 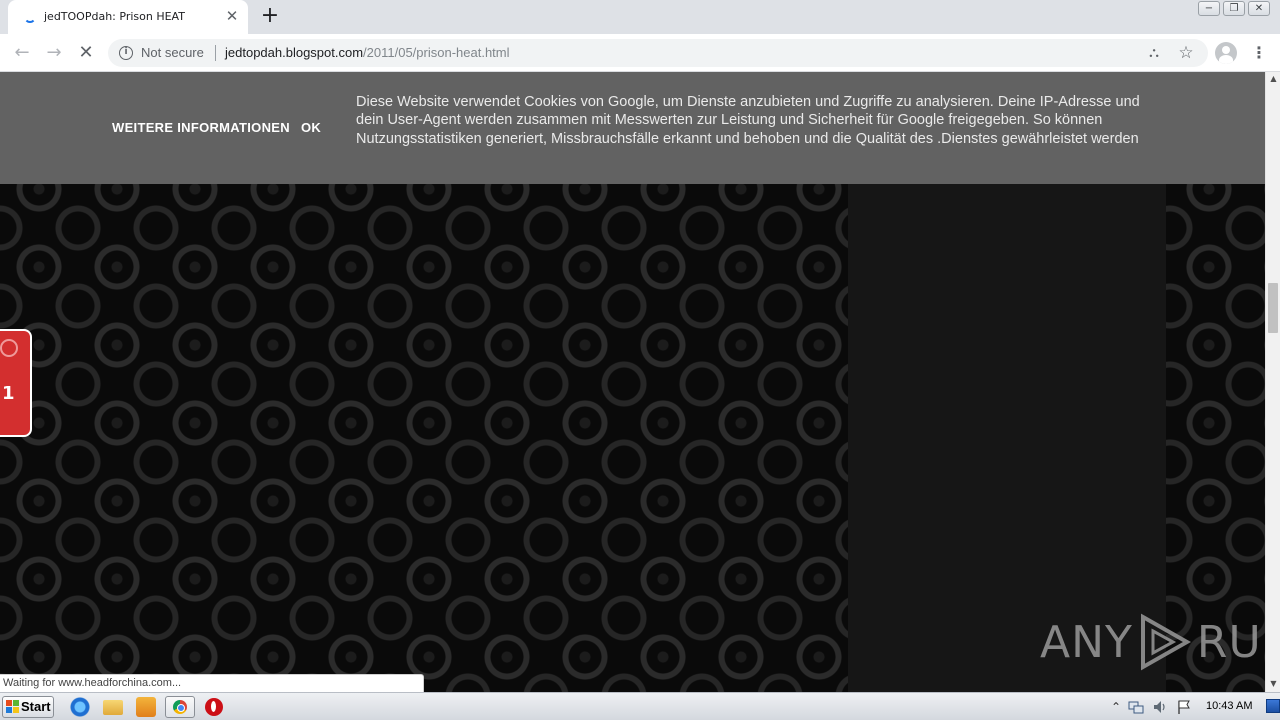 I want to click on restore-button: ❐, so click(x=1234, y=8).